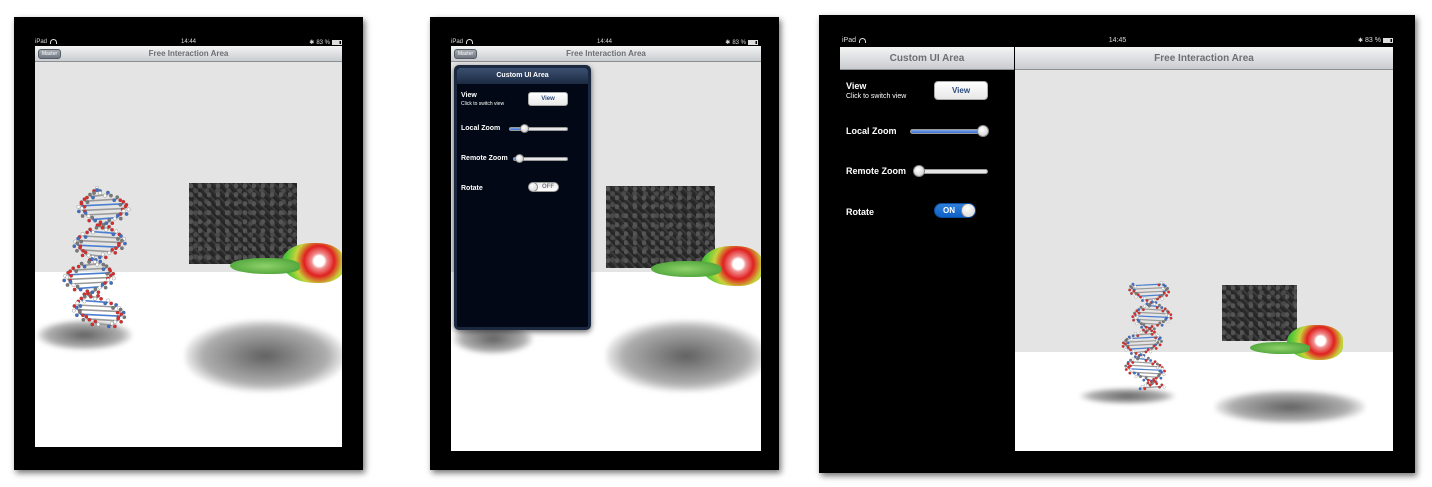  What do you see at coordinates (955, 210) in the screenshot?
I see `rotate-toggle: ON` at bounding box center [955, 210].